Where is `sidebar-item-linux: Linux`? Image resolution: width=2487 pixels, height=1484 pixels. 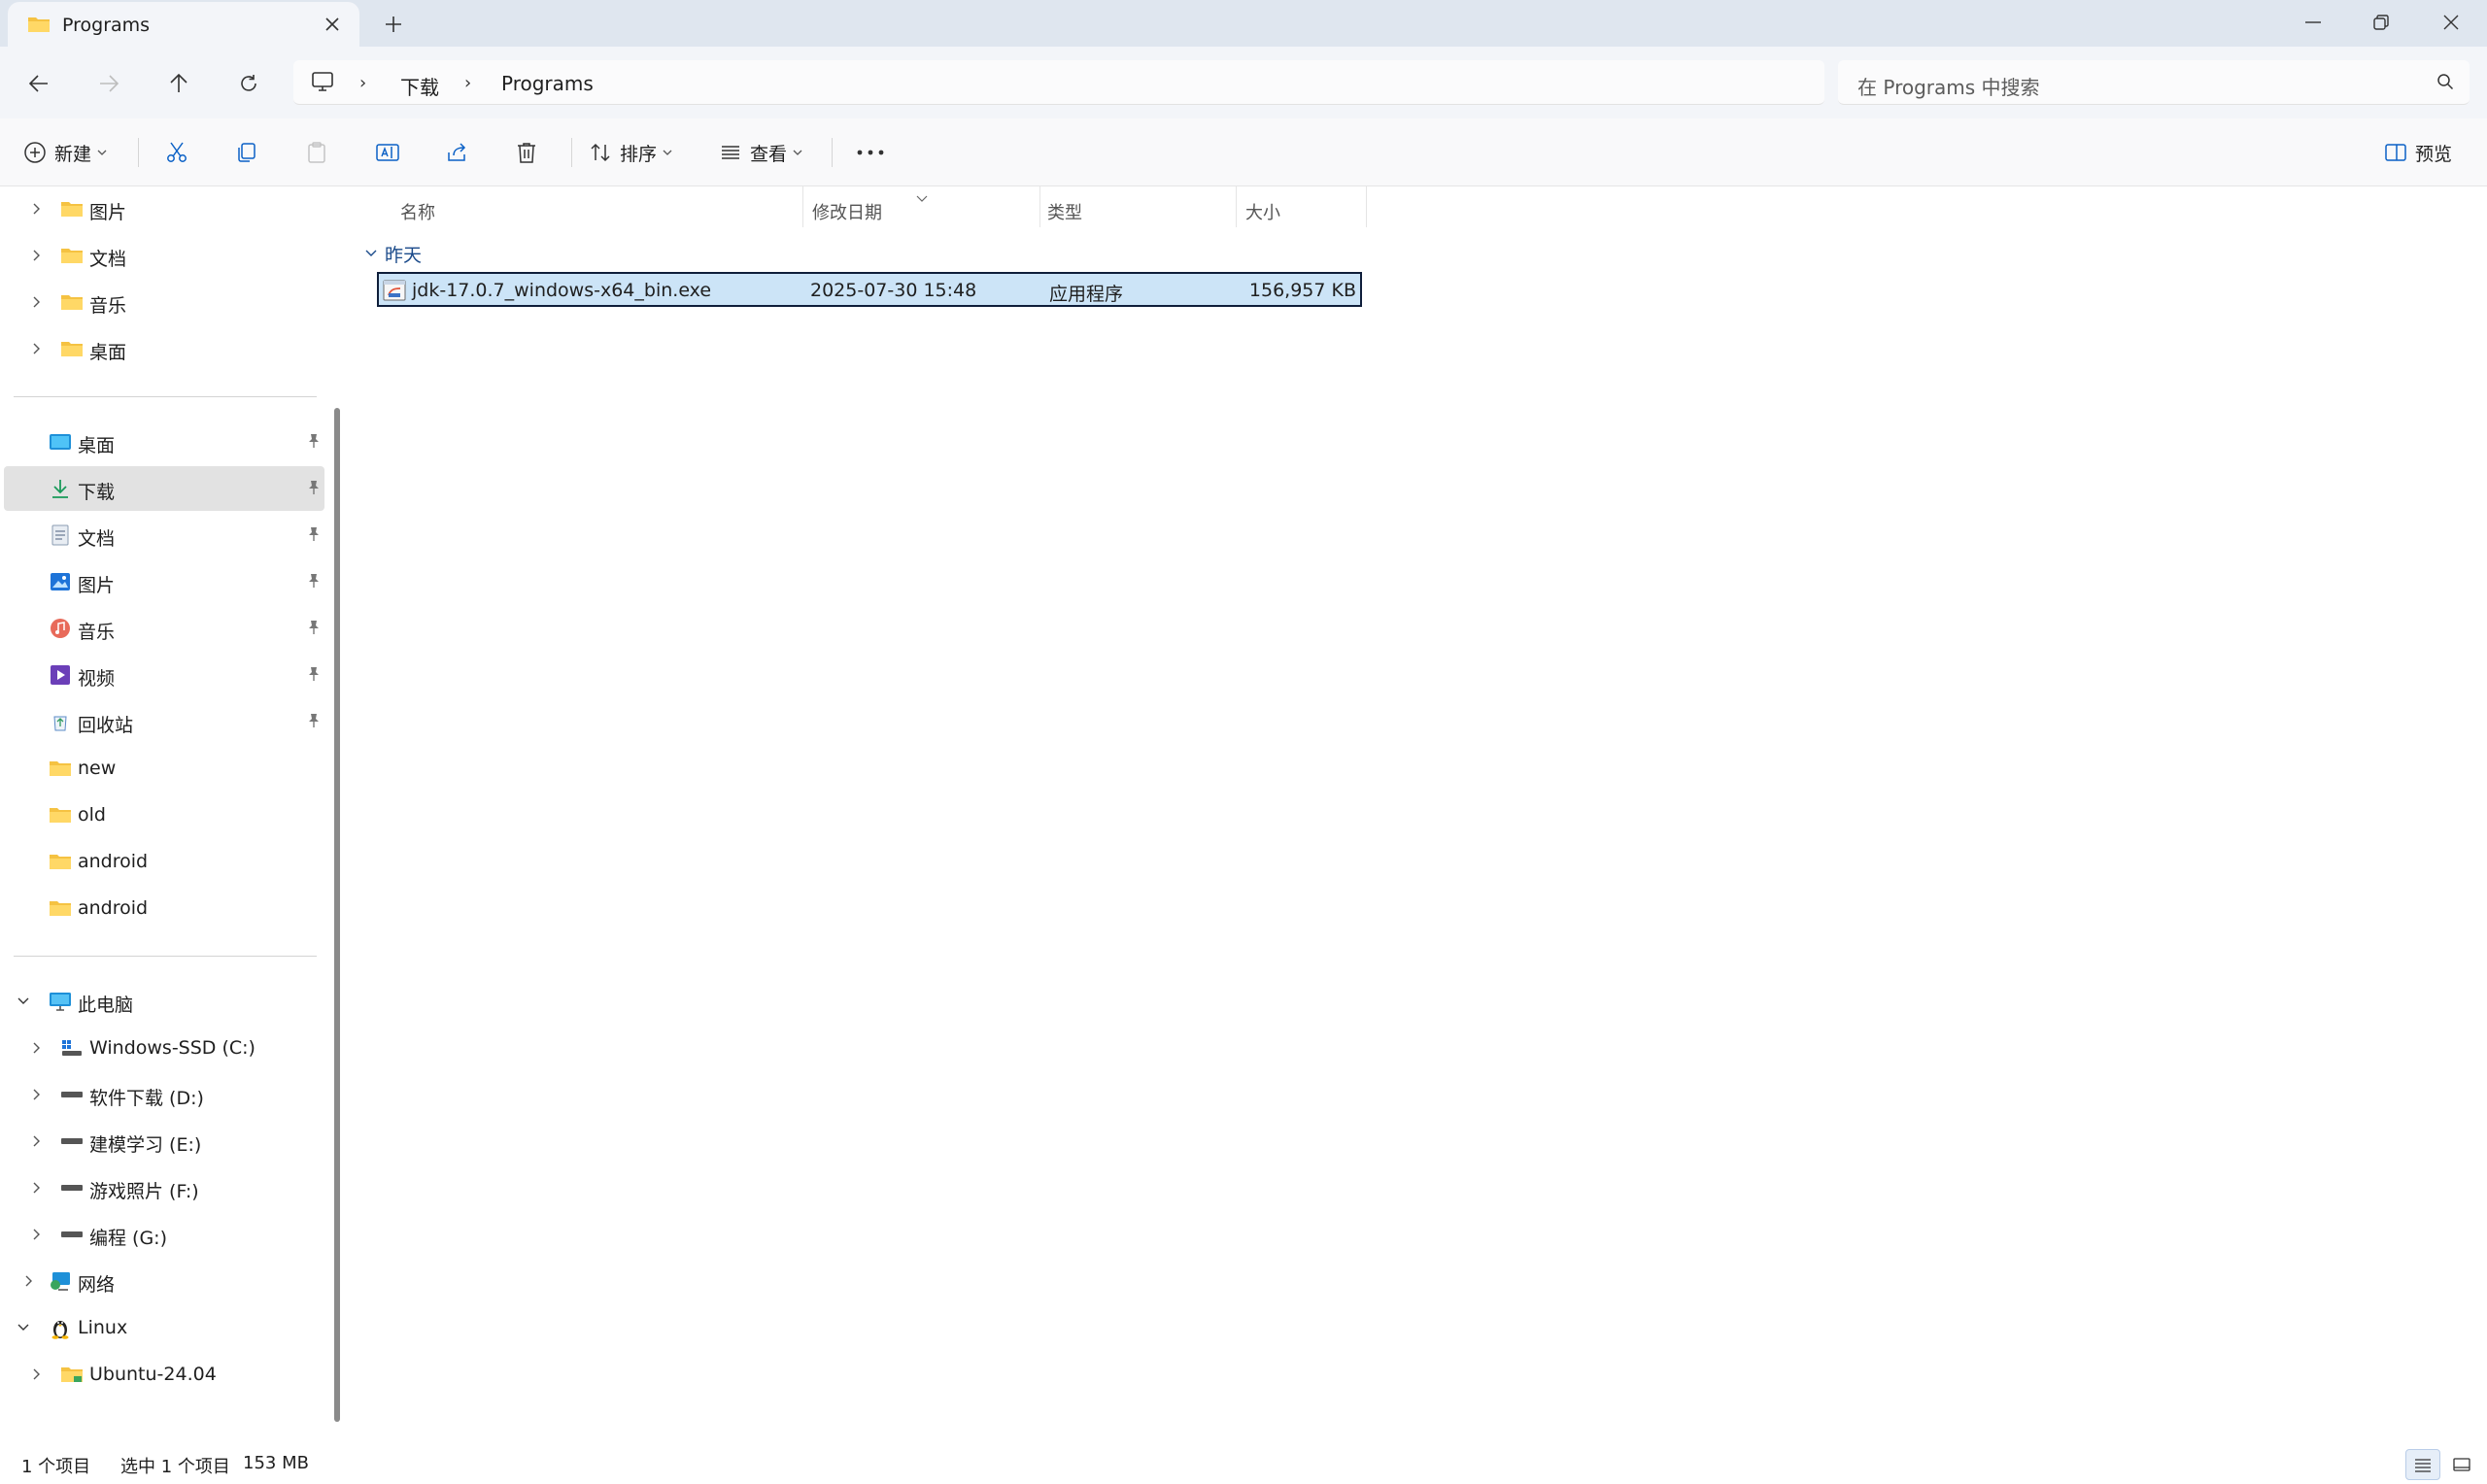
sidebar-item-linux: Linux is located at coordinates (164, 1327).